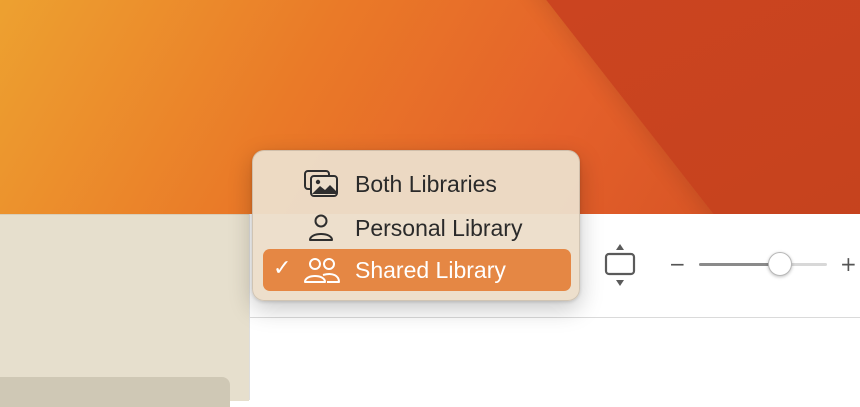 The height and width of the screenshot is (407, 860). What do you see at coordinates (763, 264) in the screenshot?
I see `zoom-slider` at bounding box center [763, 264].